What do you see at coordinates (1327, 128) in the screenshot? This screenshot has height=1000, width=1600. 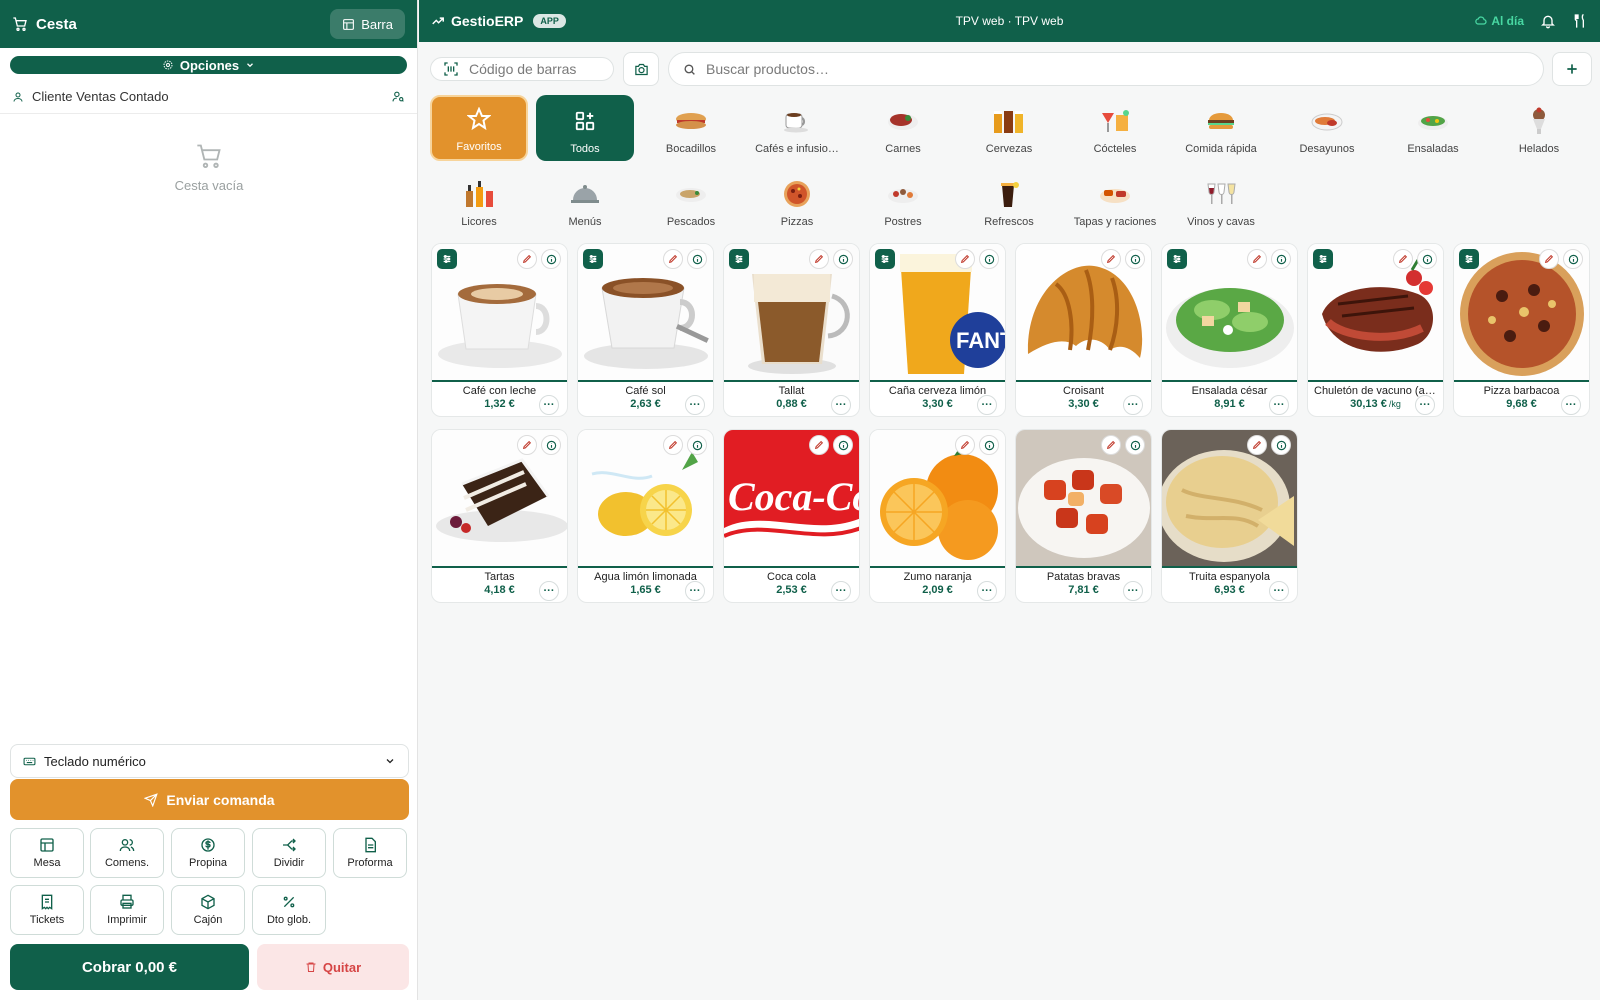 I see `category-desayunos: Desayunos` at bounding box center [1327, 128].